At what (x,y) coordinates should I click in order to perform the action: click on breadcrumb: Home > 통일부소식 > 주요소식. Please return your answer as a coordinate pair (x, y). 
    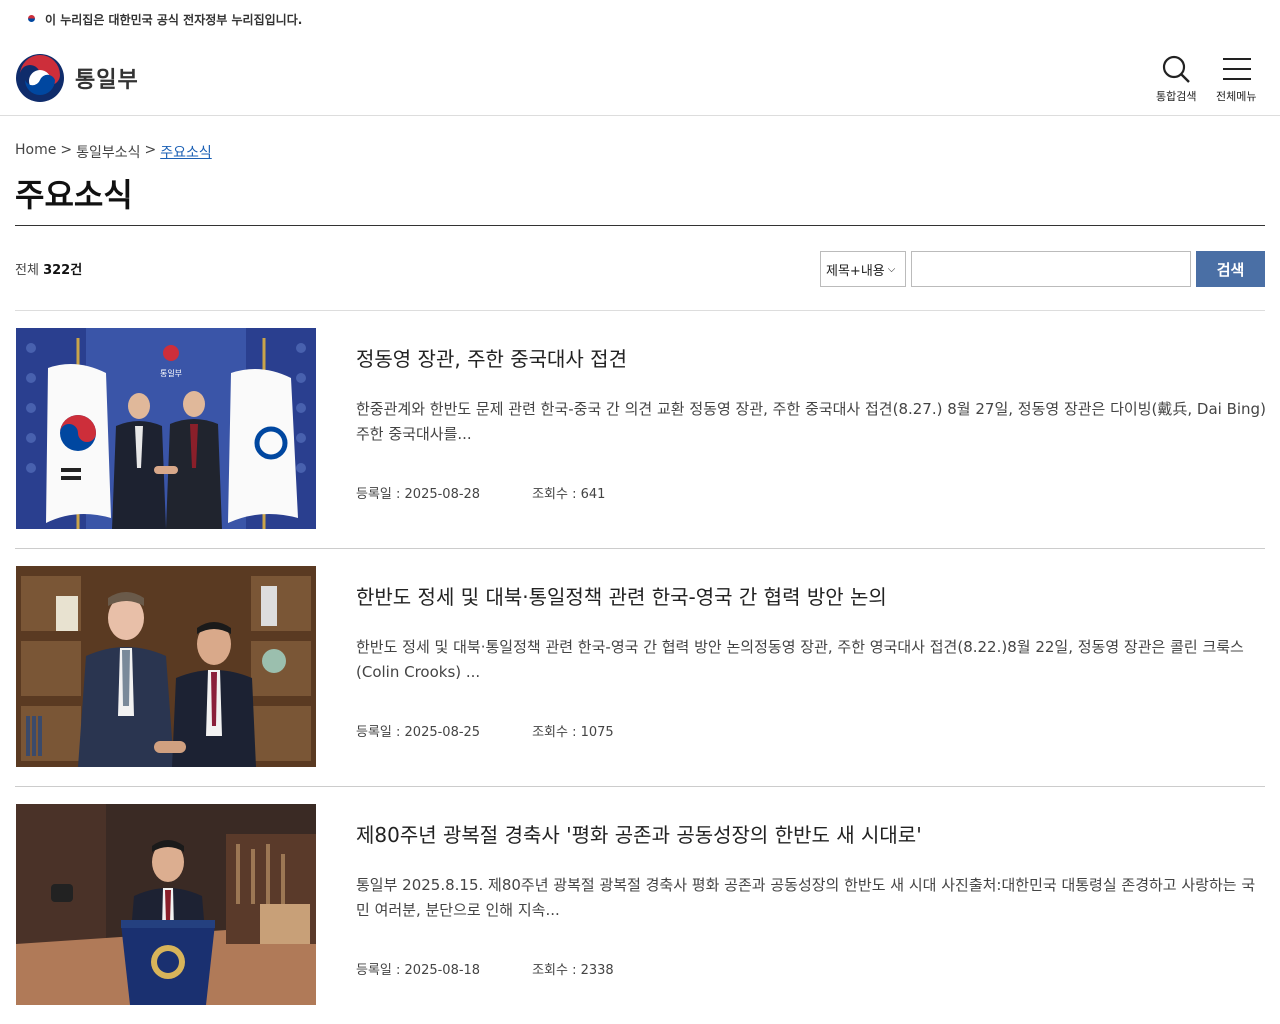
    Looking at the image, I should click on (113, 152).